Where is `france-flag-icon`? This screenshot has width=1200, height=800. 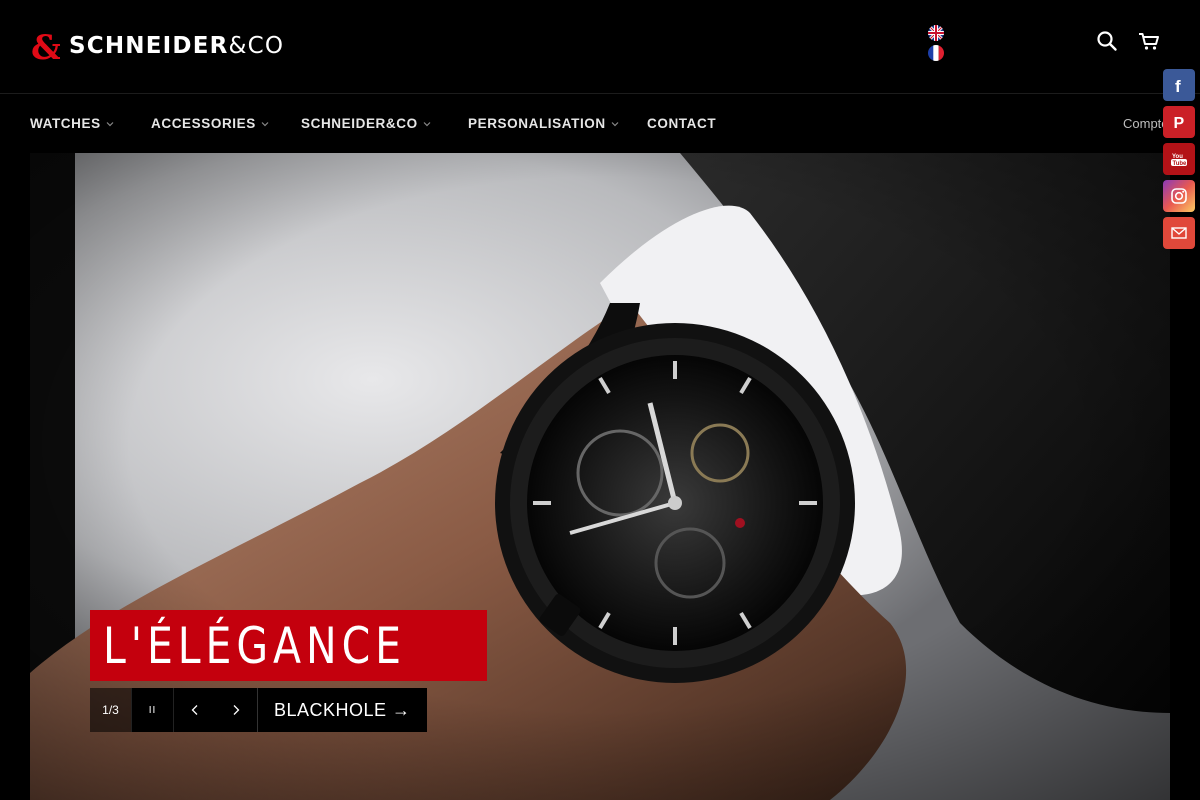
france-flag-icon is located at coordinates (936, 53).